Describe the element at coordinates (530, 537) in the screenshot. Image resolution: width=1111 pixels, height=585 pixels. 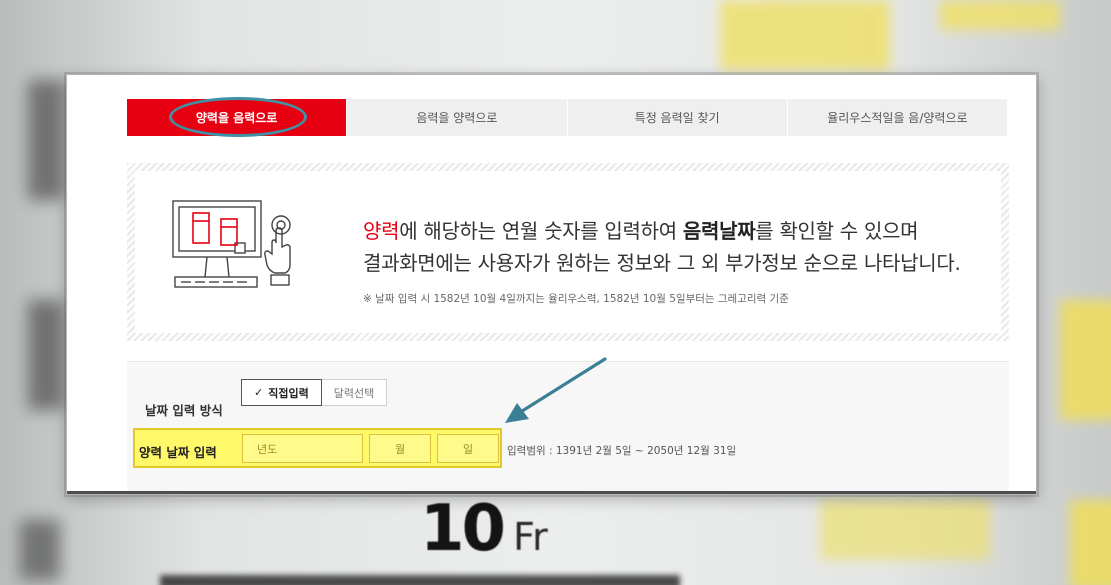
I see `background-date-day: Fr` at that location.